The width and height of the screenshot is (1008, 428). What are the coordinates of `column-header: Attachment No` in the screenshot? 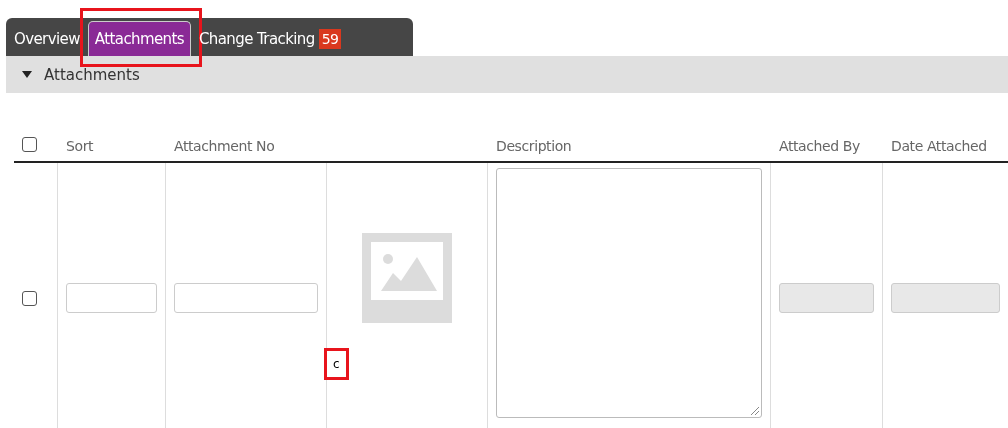 It's located at (224, 146).